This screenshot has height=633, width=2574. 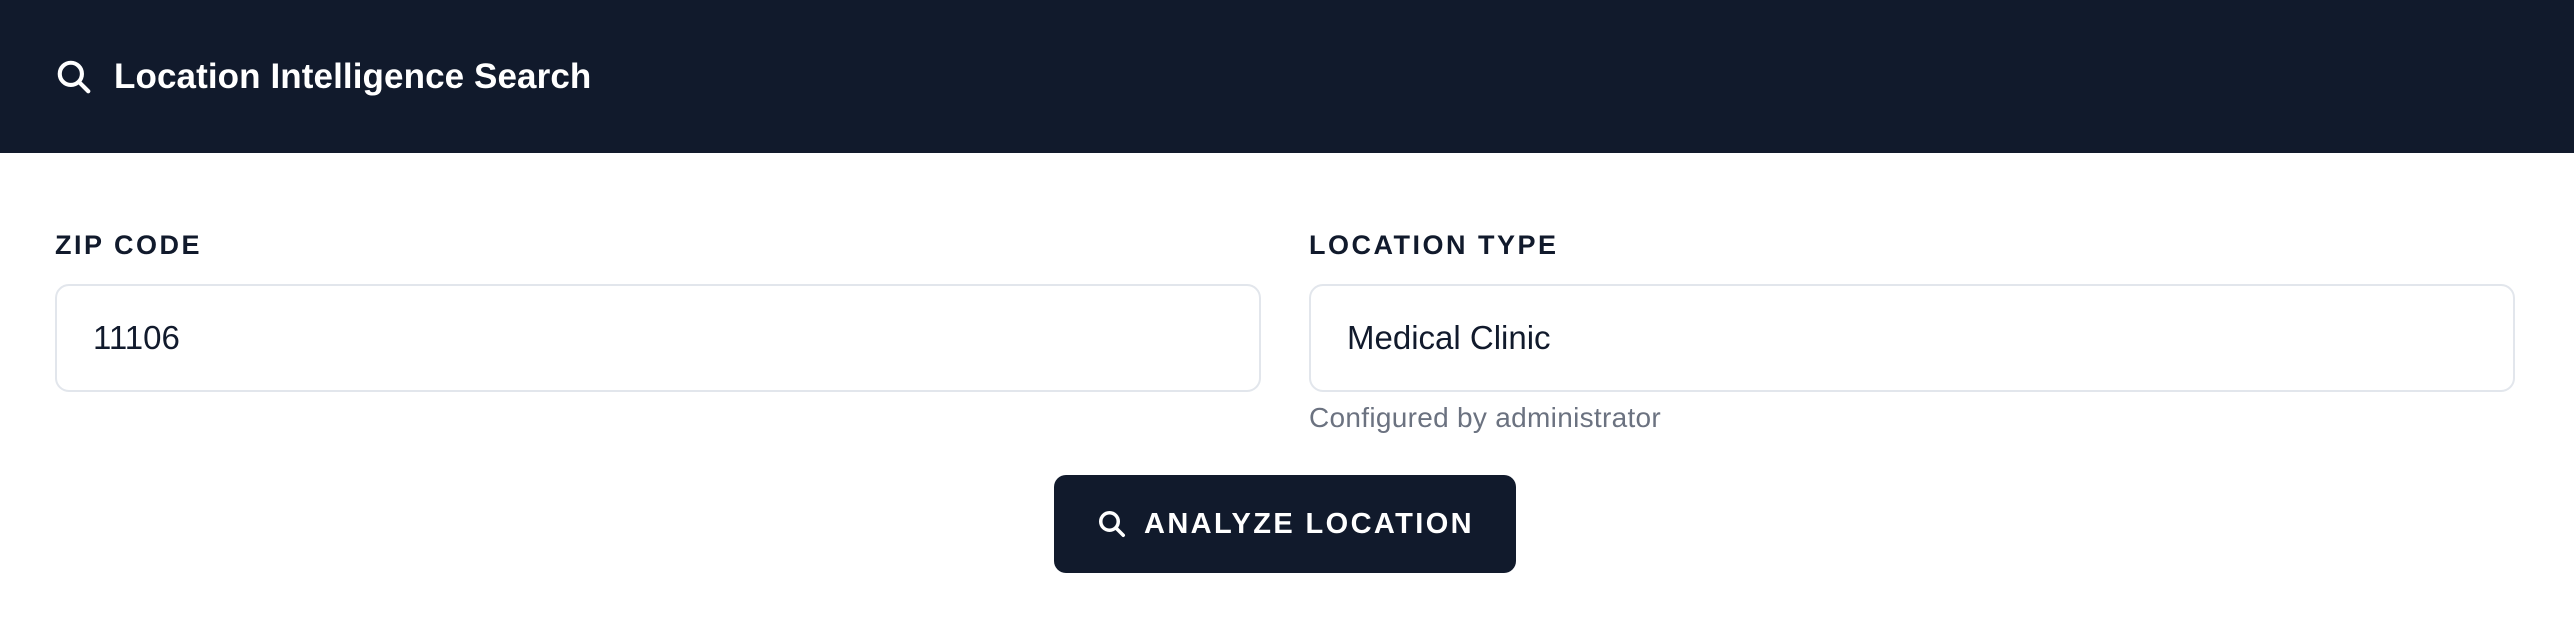 I want to click on analyze-location-button: ANALYZE LOCATION, so click(x=1285, y=524).